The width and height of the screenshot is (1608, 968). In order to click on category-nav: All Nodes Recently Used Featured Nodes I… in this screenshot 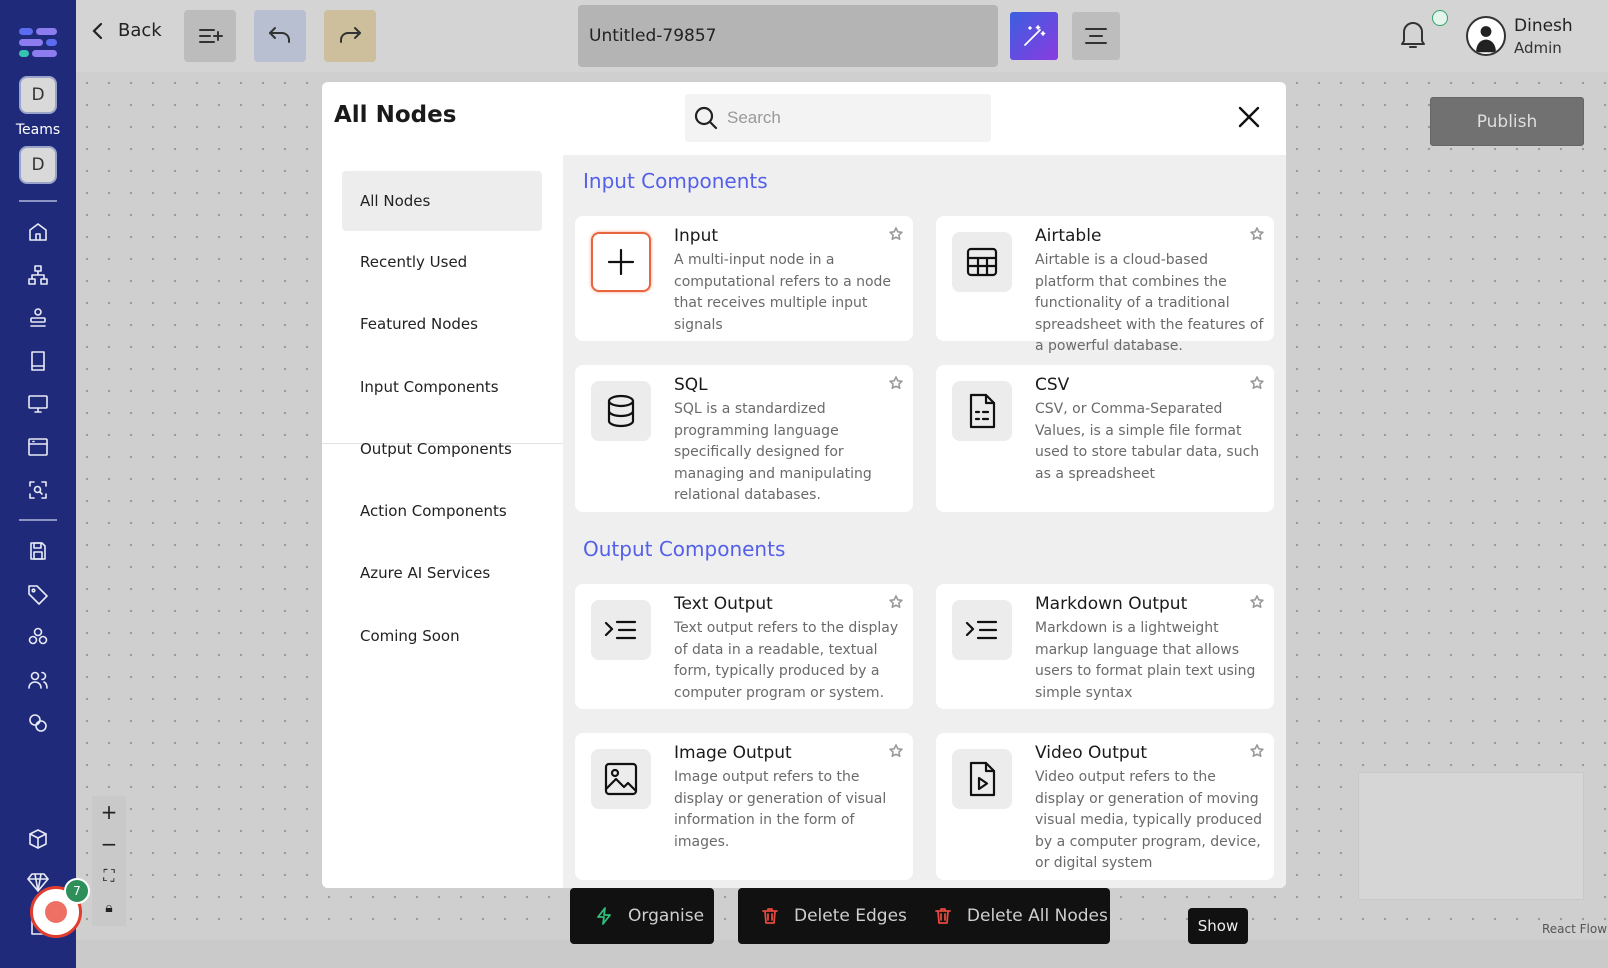, I will do `click(442, 521)`.